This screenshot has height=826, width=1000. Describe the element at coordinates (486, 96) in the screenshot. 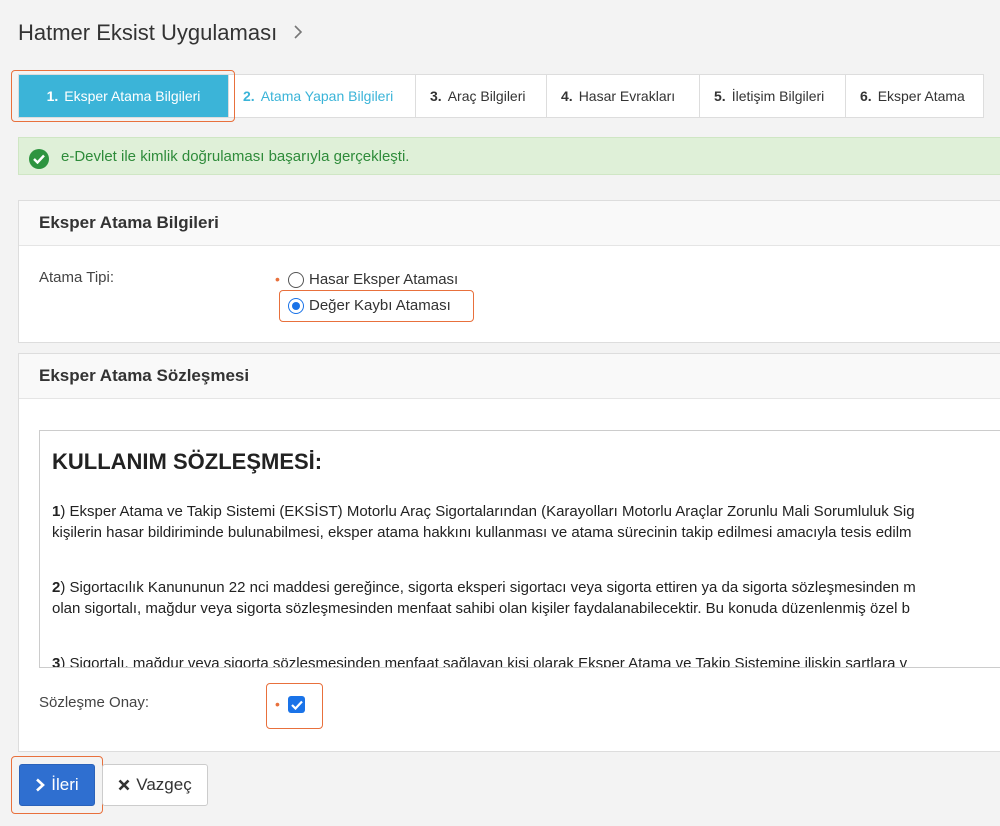

I see `step-label: Araç Bilgileri` at that location.